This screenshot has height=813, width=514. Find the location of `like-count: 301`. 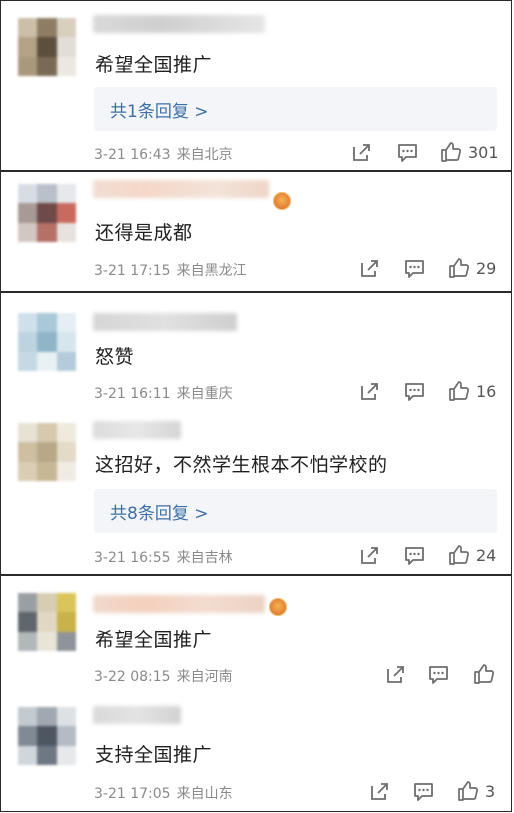

like-count: 301 is located at coordinates (483, 152).